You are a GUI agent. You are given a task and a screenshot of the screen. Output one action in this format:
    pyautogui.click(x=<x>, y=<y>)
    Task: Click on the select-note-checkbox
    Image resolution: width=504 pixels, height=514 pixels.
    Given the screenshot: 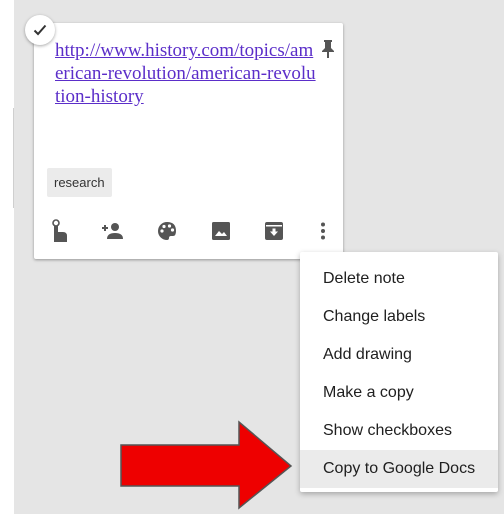 What is the action you would take?
    pyautogui.click(x=40, y=30)
    